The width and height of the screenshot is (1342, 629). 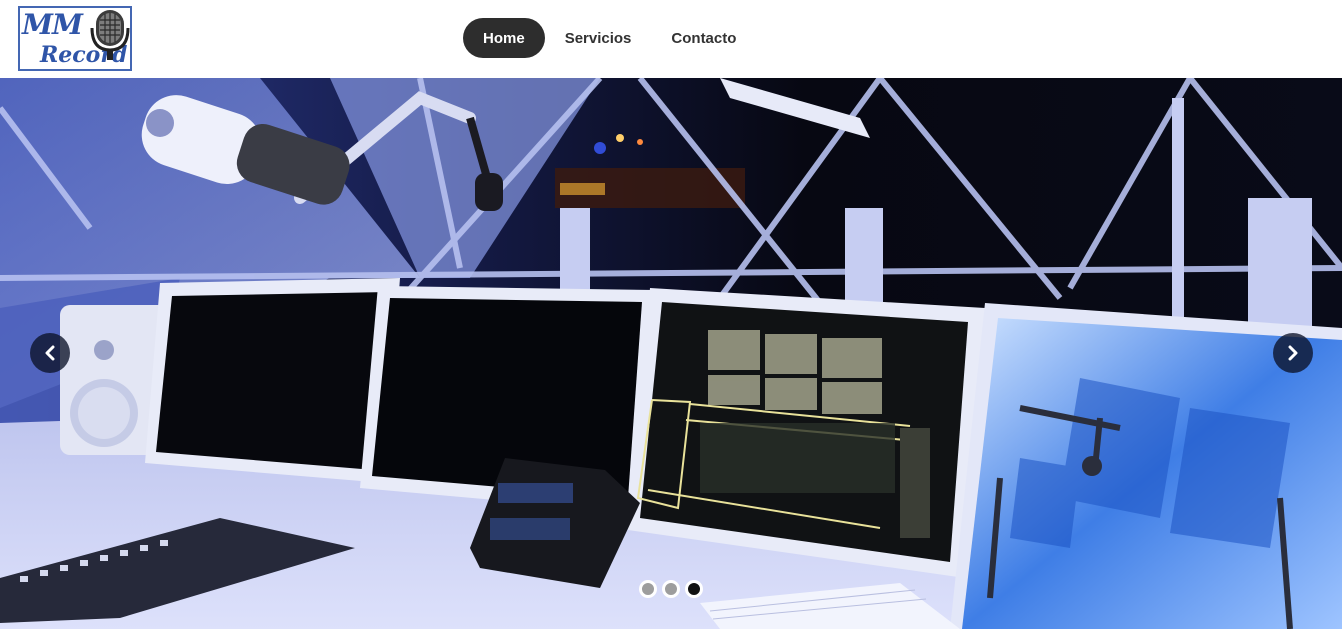 I want to click on mm-record-logo: MM Record, so click(x=75, y=38).